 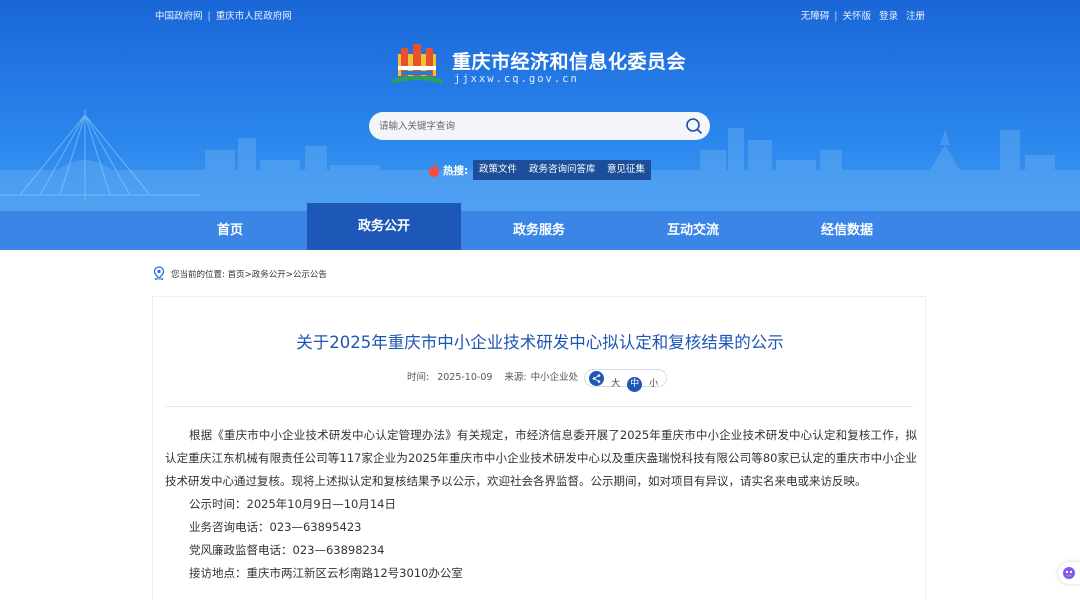 I want to click on supervision-phone: 党风廉政监督电话：023—63898234, so click(x=287, y=550).